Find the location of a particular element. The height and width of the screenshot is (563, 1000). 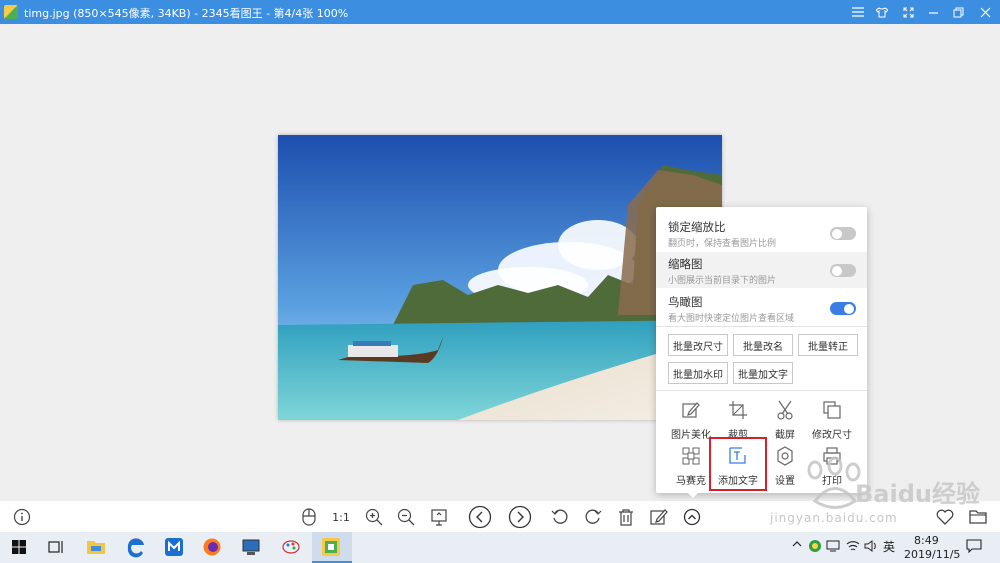

watermark-url: jingyan.baidu.com is located at coordinates (834, 518).